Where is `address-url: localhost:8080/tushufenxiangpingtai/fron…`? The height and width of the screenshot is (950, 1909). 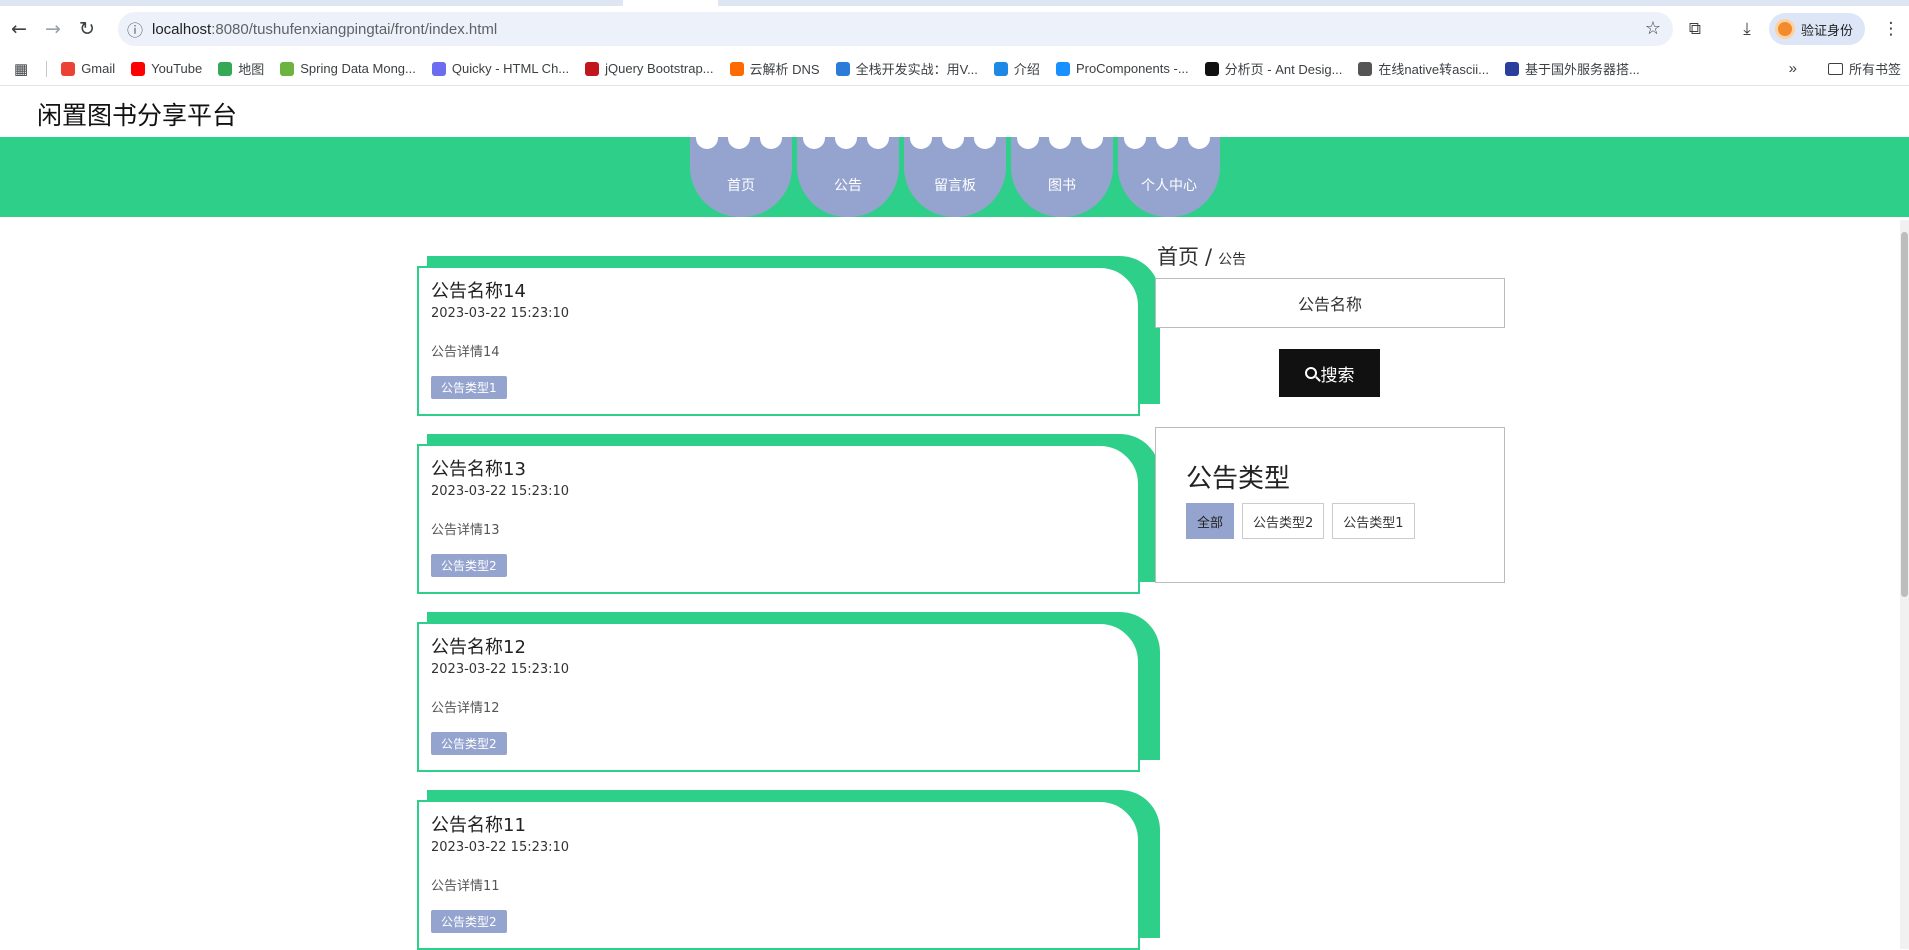 address-url: localhost:8080/tushufenxiangpingtai/fron… is located at coordinates (324, 29).